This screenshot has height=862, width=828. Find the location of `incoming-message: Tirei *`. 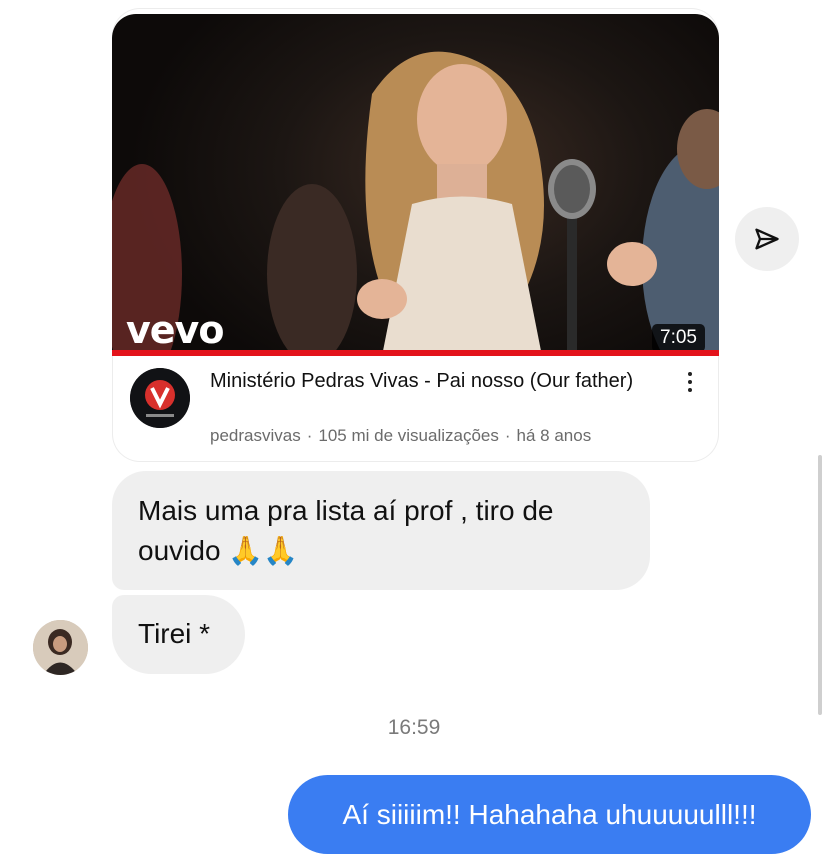

incoming-message: Tirei * is located at coordinates (178, 634).